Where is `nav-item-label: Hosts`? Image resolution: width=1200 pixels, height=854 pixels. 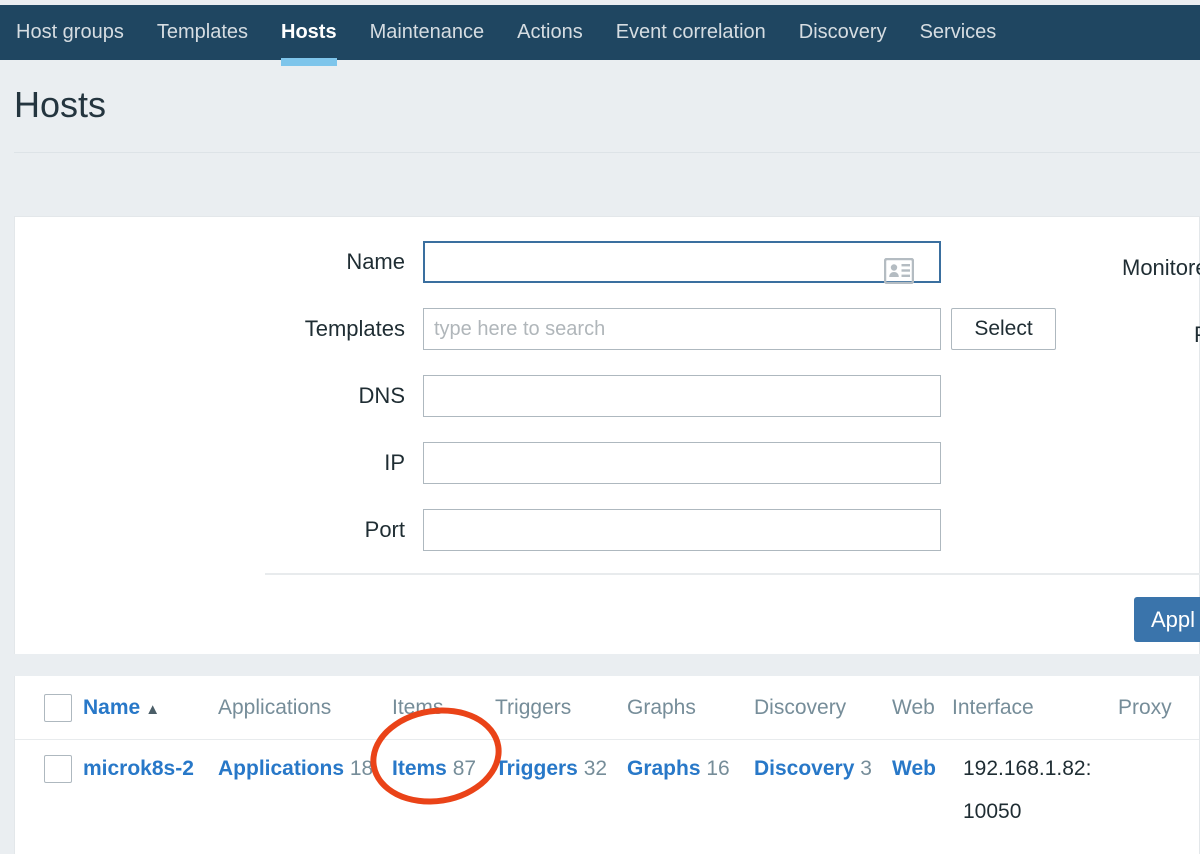 nav-item-label: Hosts is located at coordinates (309, 32).